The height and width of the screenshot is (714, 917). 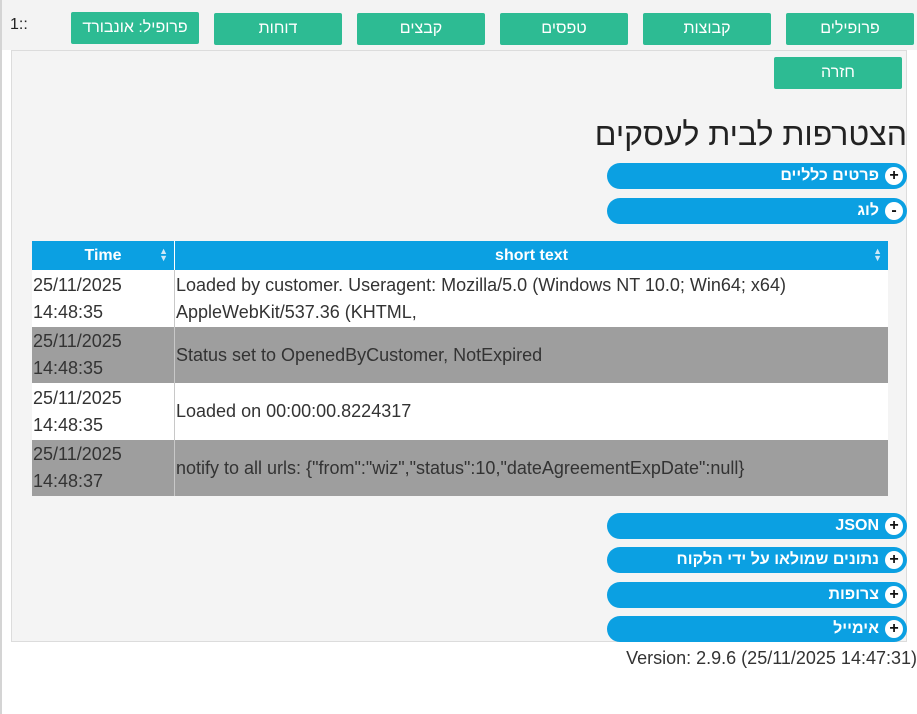 I want to click on time-text: 14:48:37, so click(x=68, y=481).